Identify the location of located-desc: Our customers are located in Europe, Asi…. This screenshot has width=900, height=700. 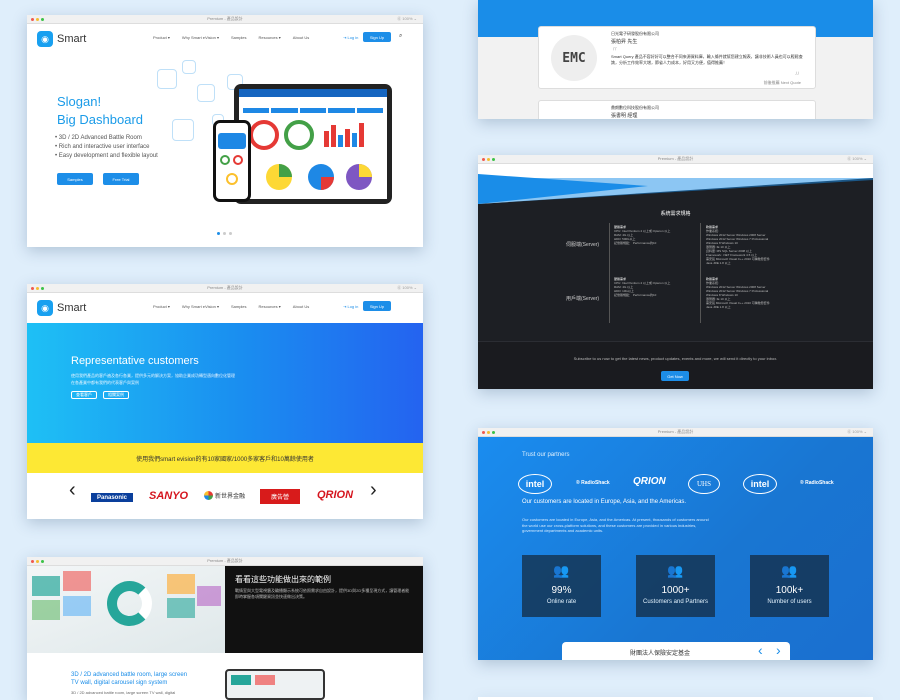
(615, 525).